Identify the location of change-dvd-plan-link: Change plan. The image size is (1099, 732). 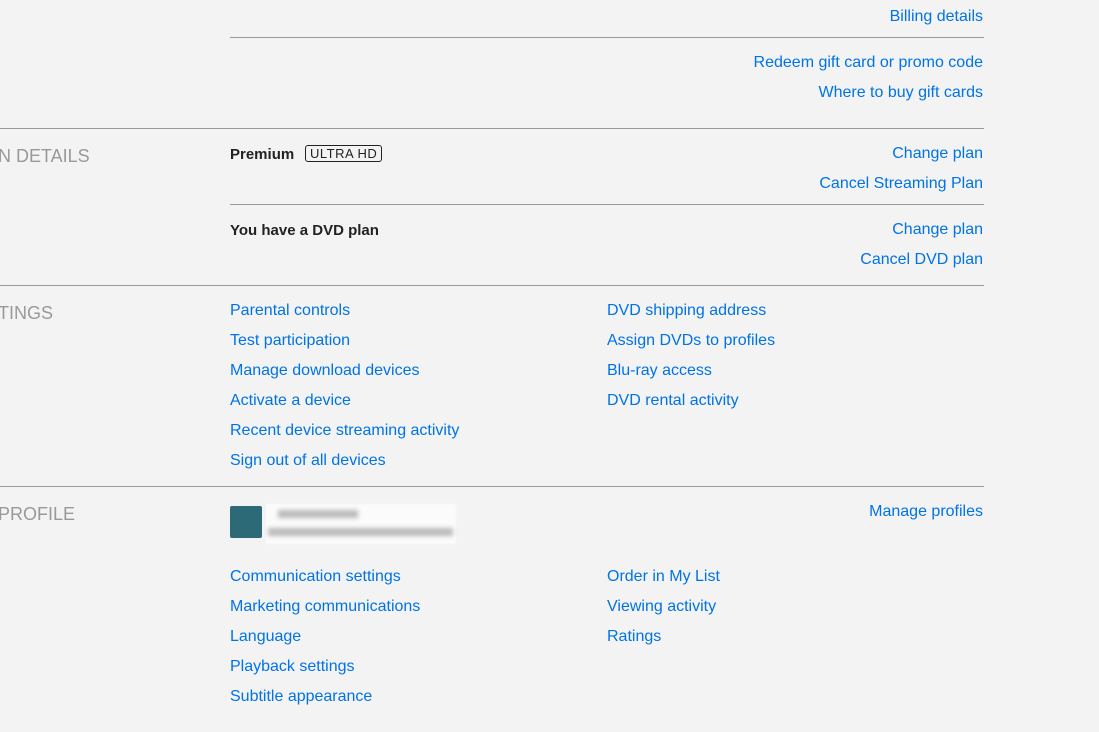
(937, 230).